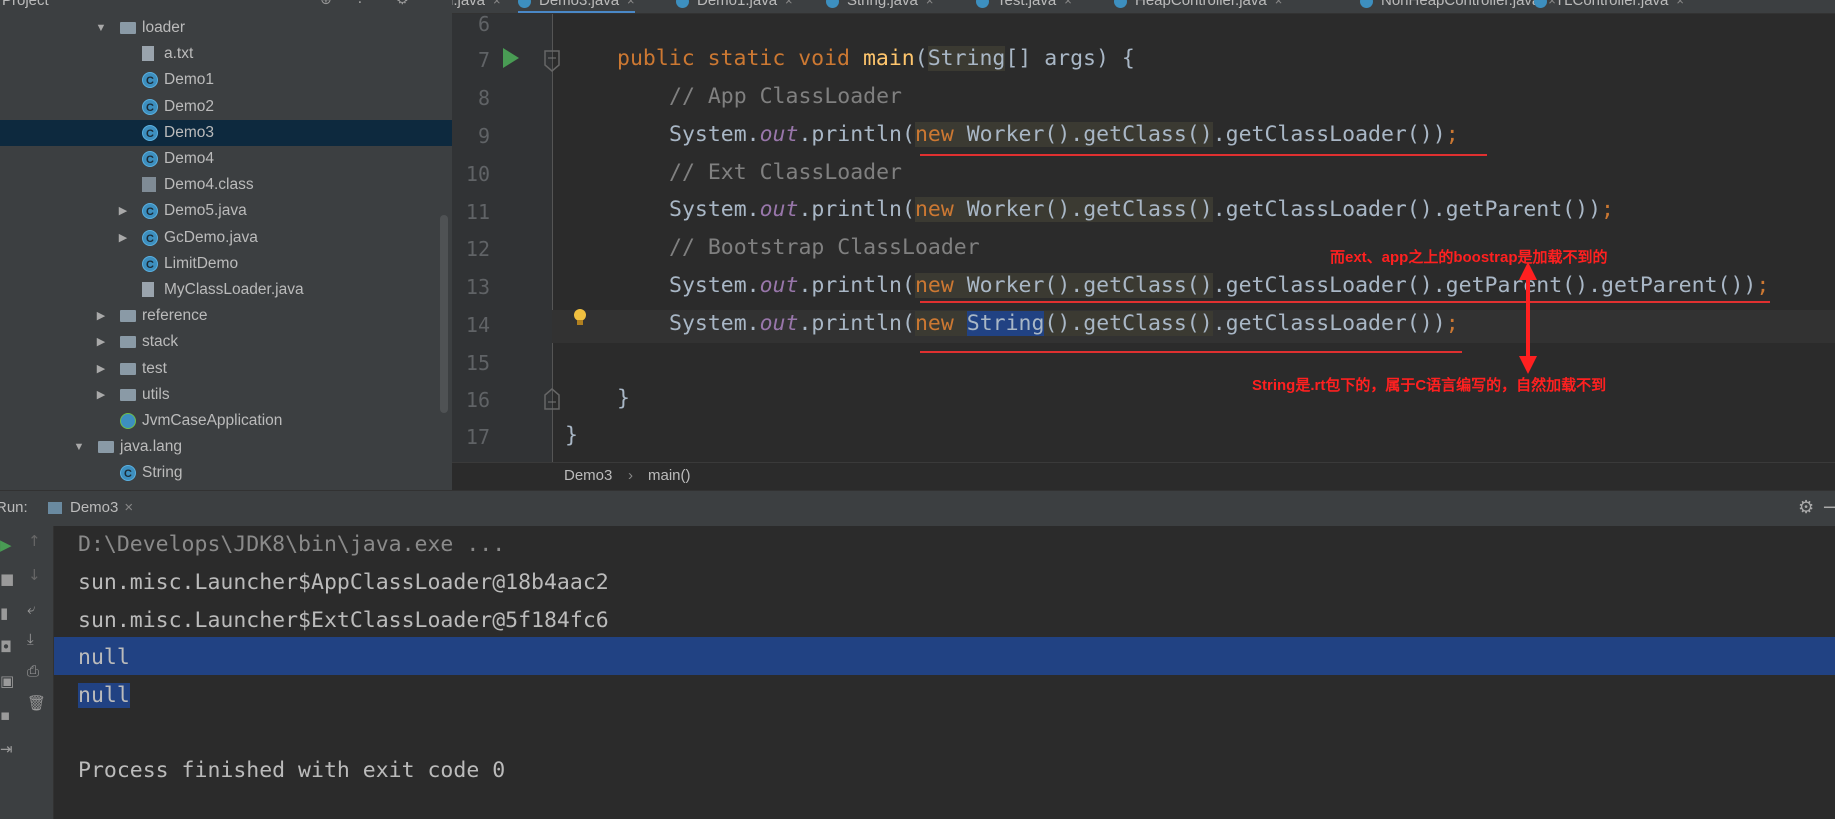  I want to click on tree-item-gcdemo-java: ▶ GcDemo.java, so click(226, 238).